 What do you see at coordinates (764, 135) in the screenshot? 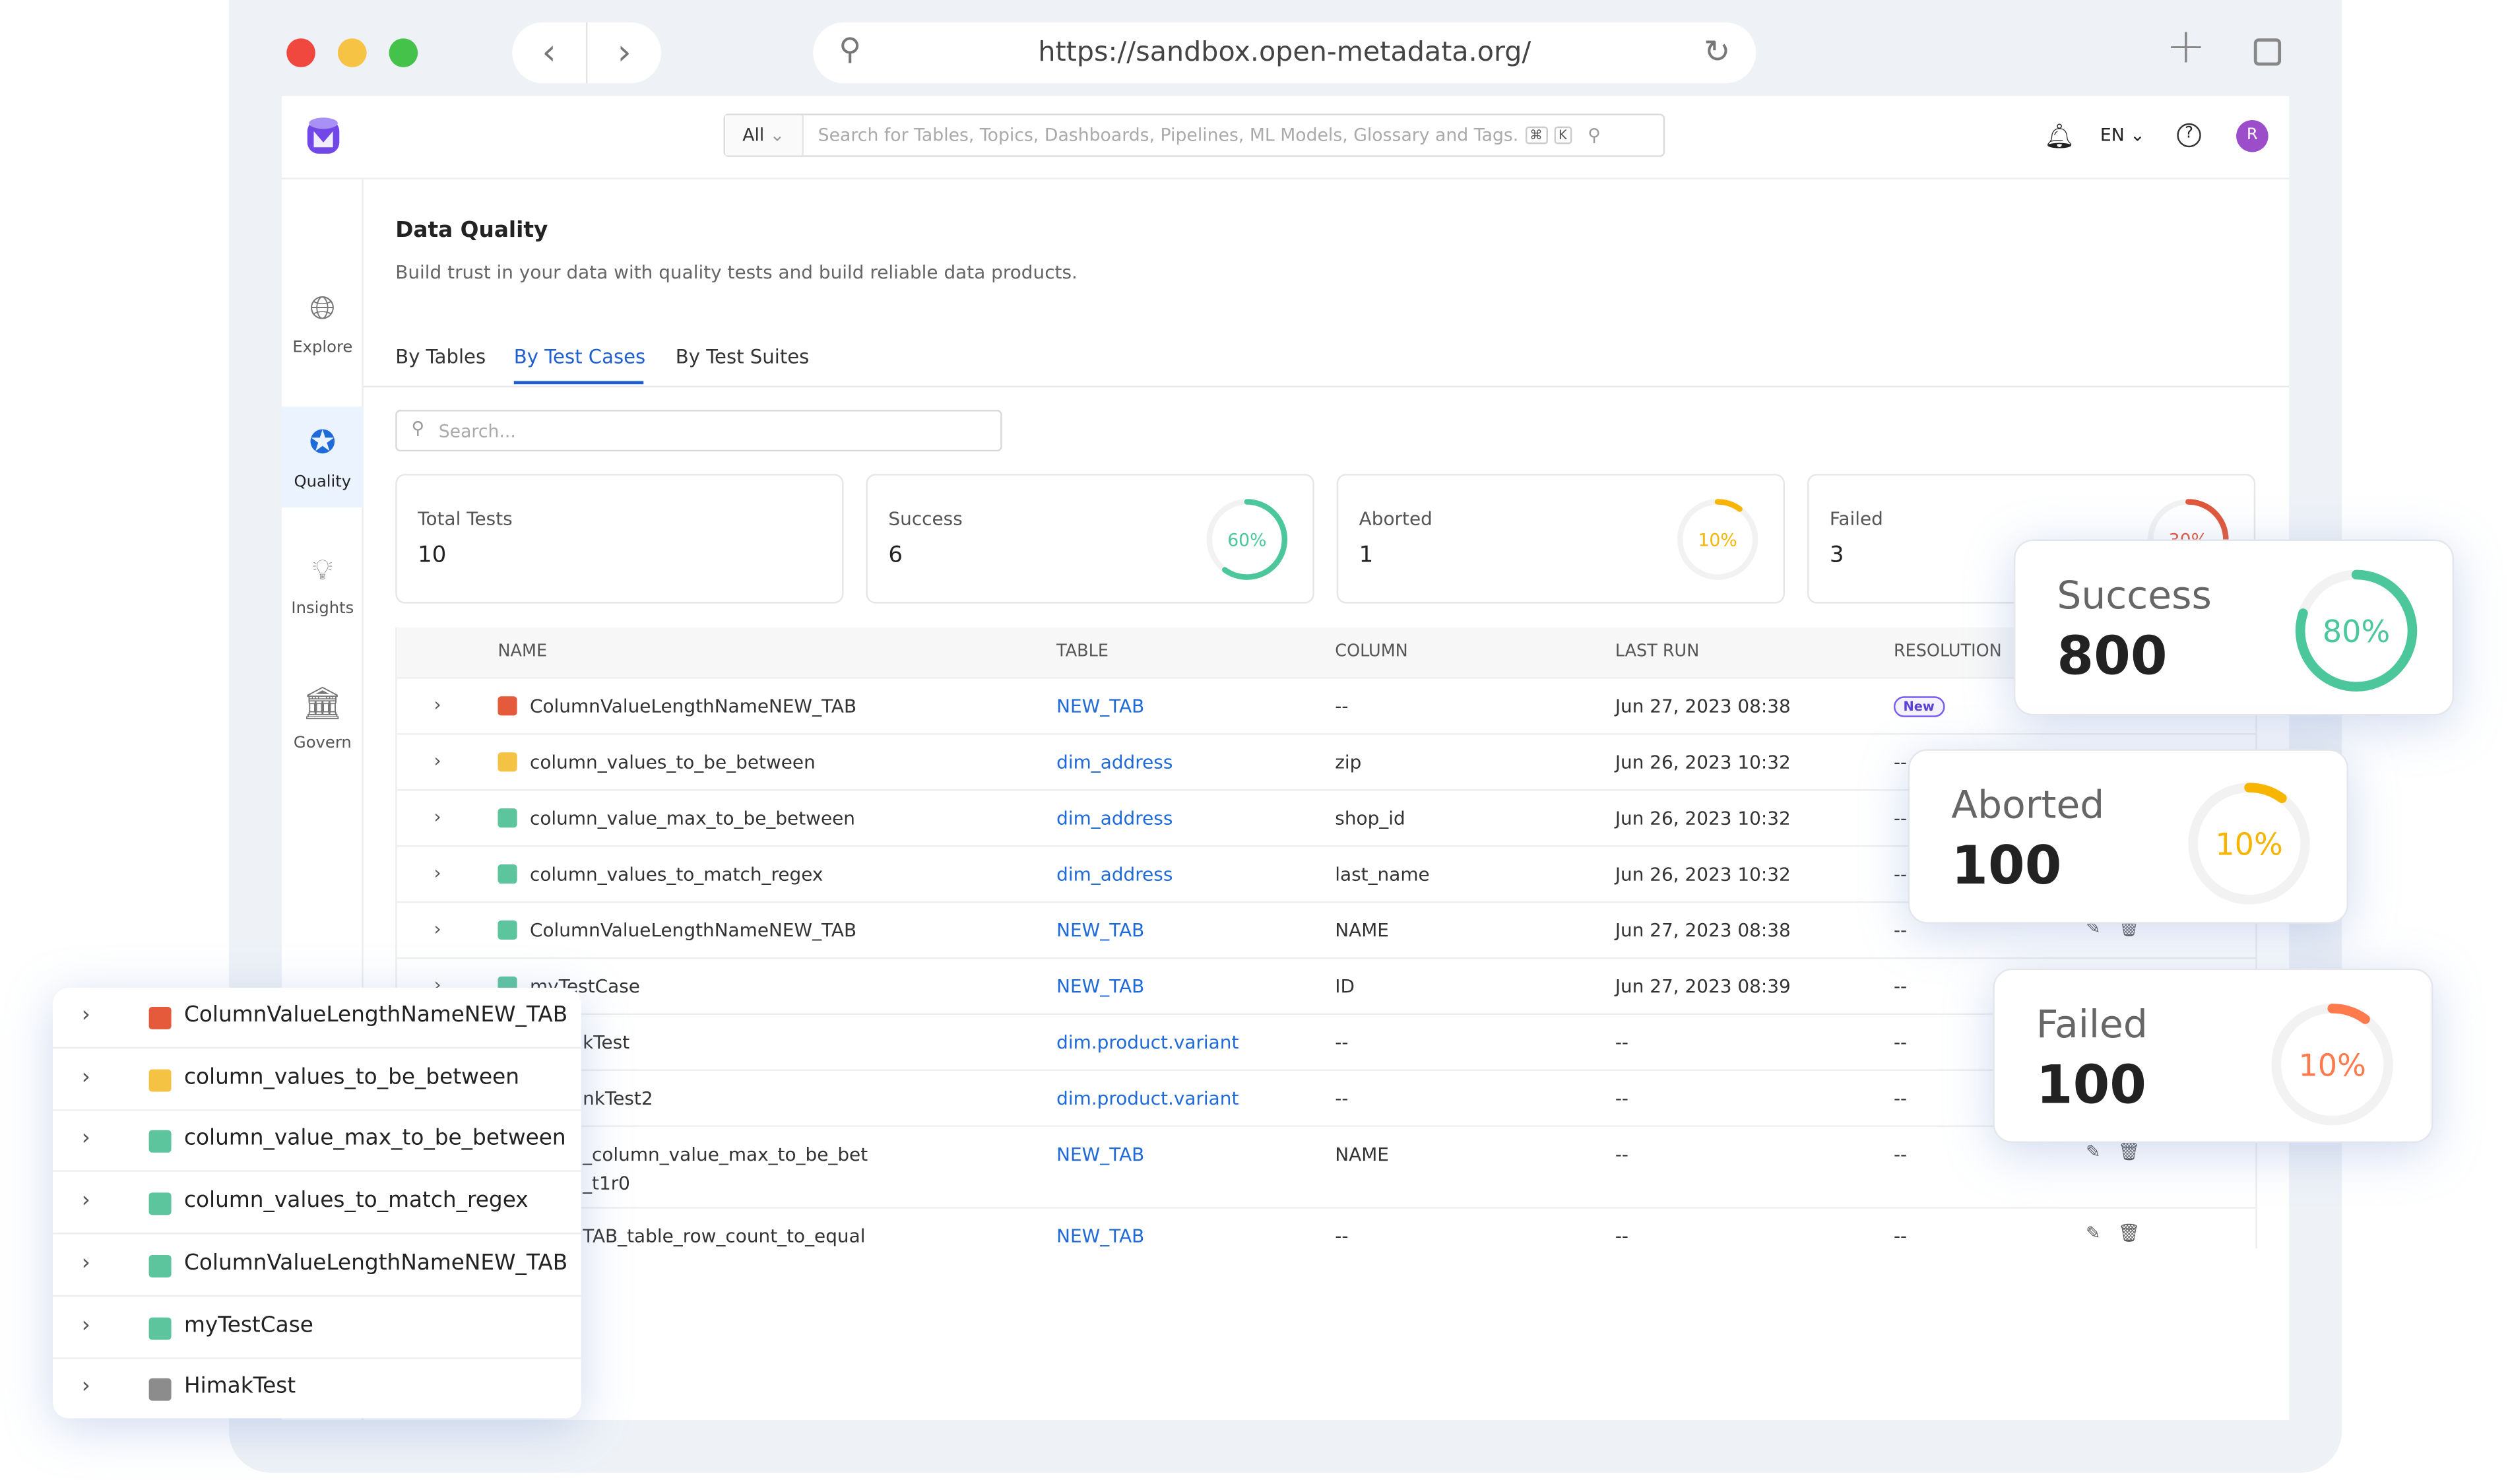
I see `search-scope-select: All ⌄` at bounding box center [764, 135].